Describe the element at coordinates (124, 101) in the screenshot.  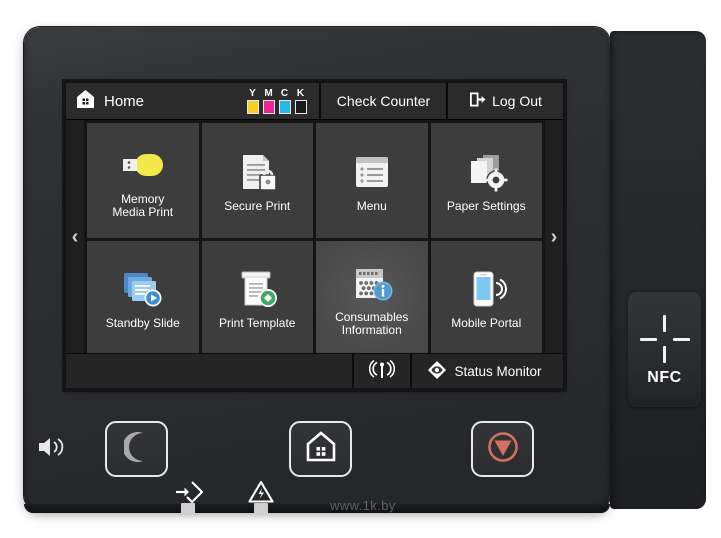
I see `page-title: Home` at that location.